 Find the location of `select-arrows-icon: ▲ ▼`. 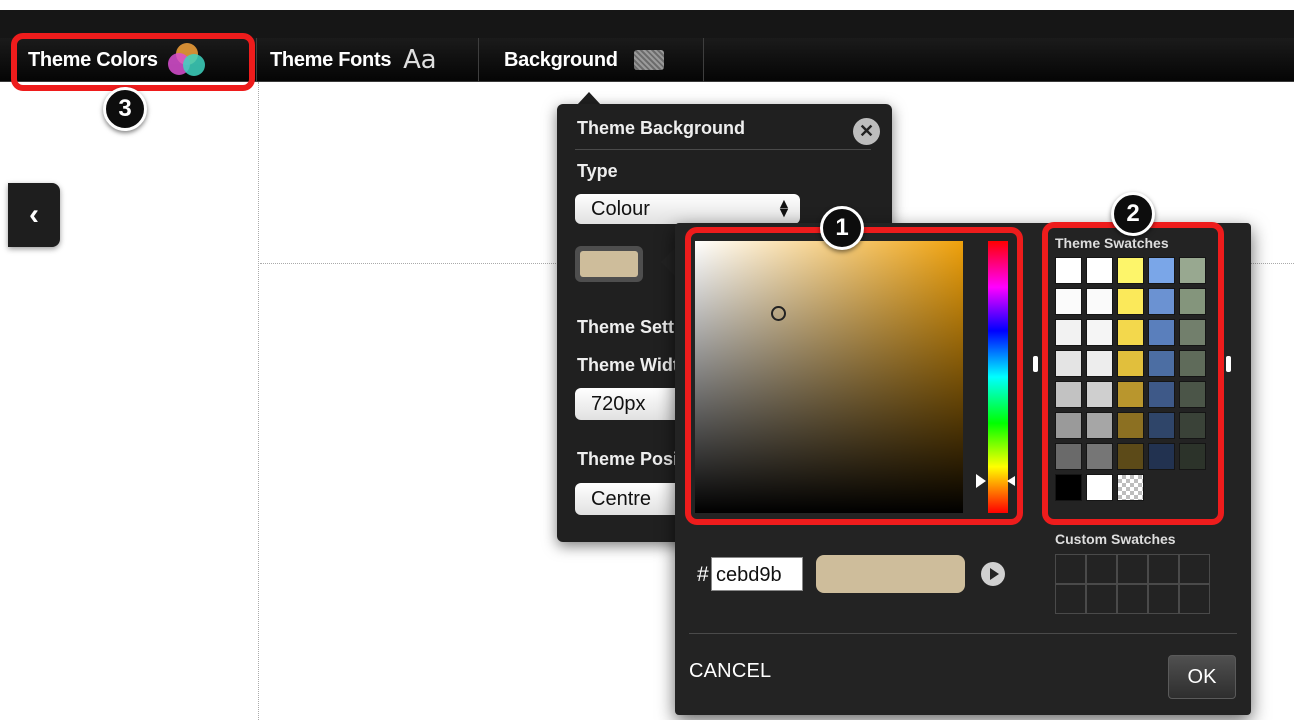

select-arrows-icon: ▲ ▼ is located at coordinates (784, 208).